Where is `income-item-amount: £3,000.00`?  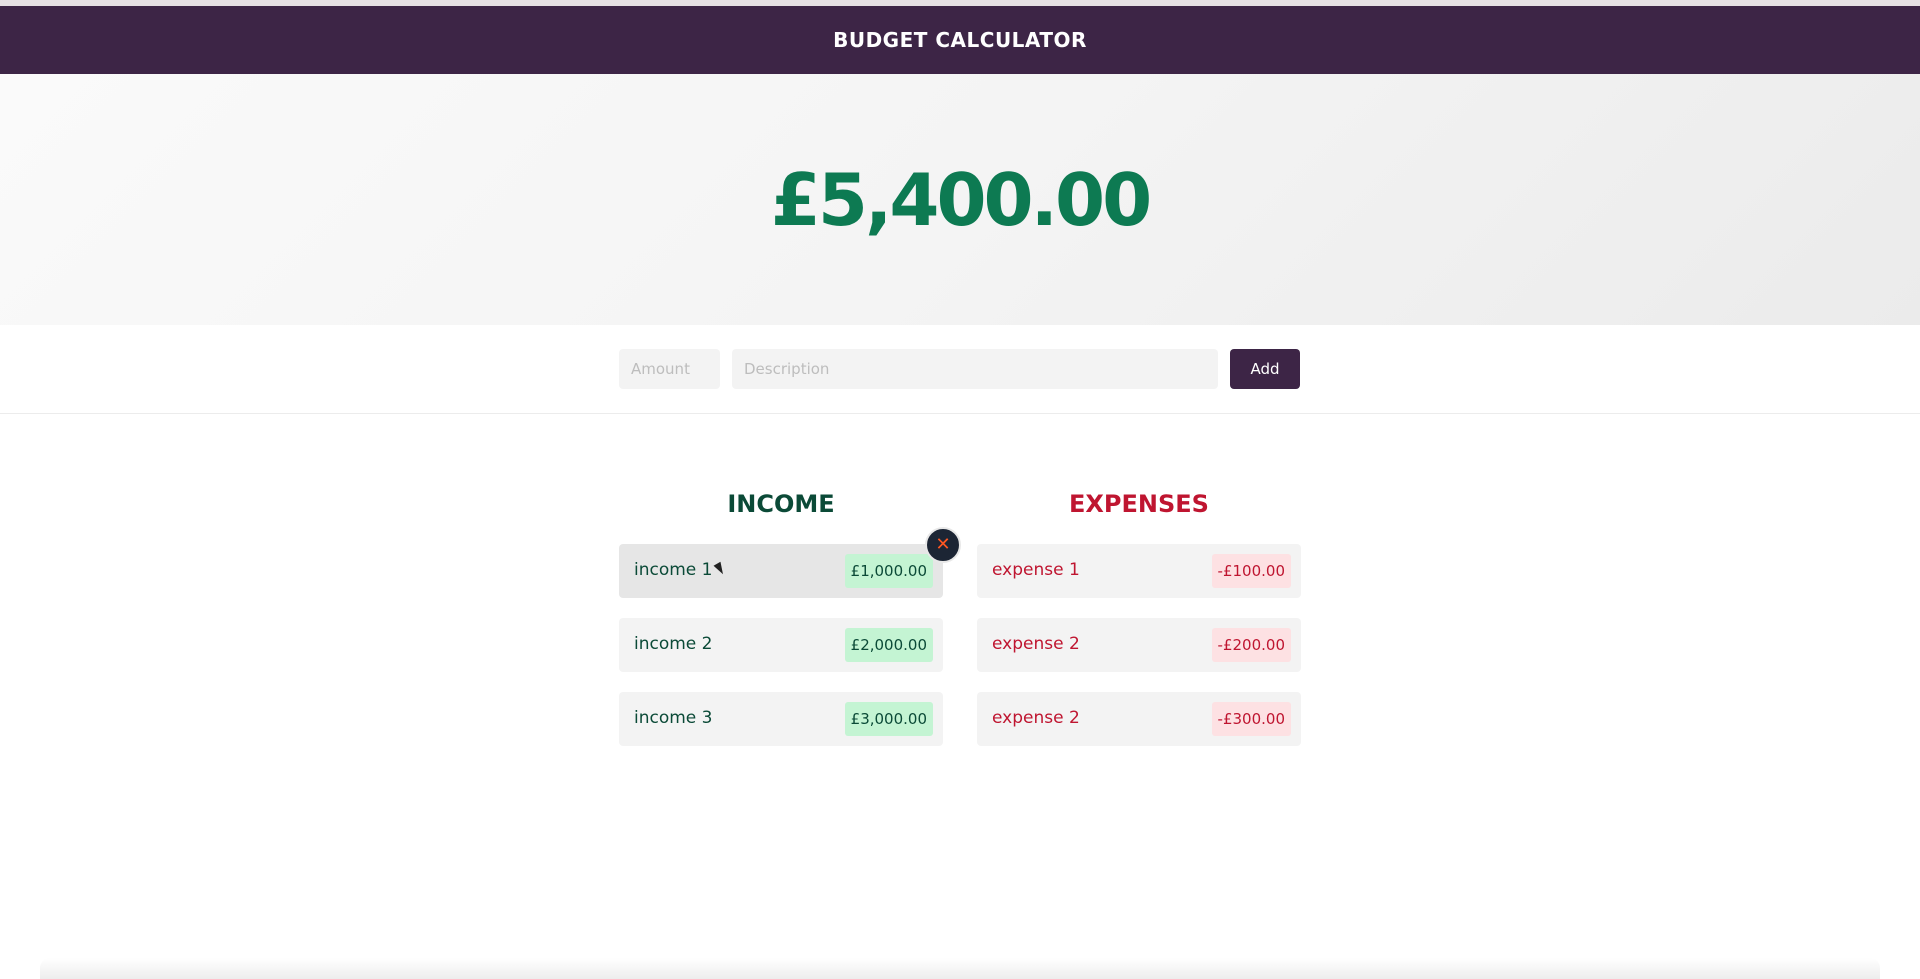 income-item-amount: £3,000.00 is located at coordinates (888, 719).